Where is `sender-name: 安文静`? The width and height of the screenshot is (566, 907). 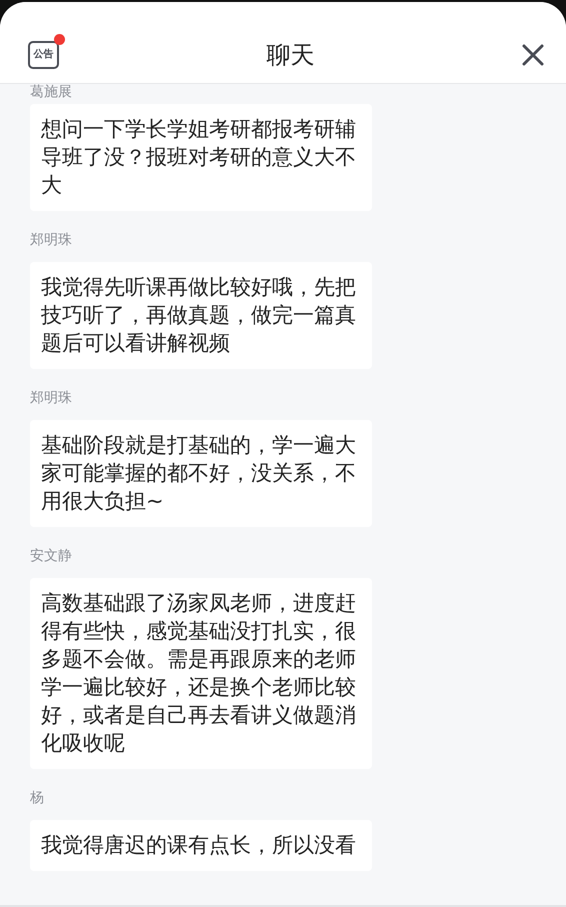 sender-name: 安文静 is located at coordinates (51, 556).